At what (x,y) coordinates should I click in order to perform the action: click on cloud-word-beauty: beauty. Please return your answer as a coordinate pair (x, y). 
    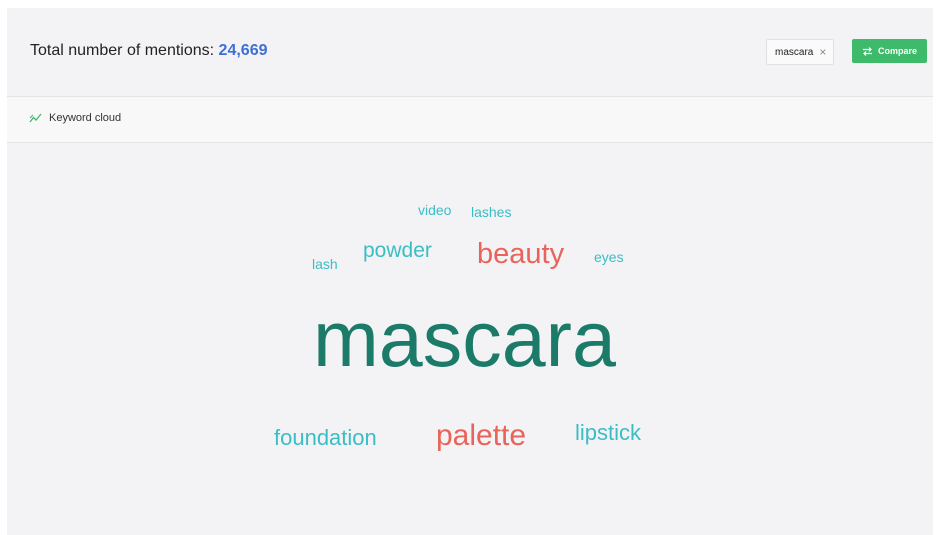
    Looking at the image, I should click on (521, 254).